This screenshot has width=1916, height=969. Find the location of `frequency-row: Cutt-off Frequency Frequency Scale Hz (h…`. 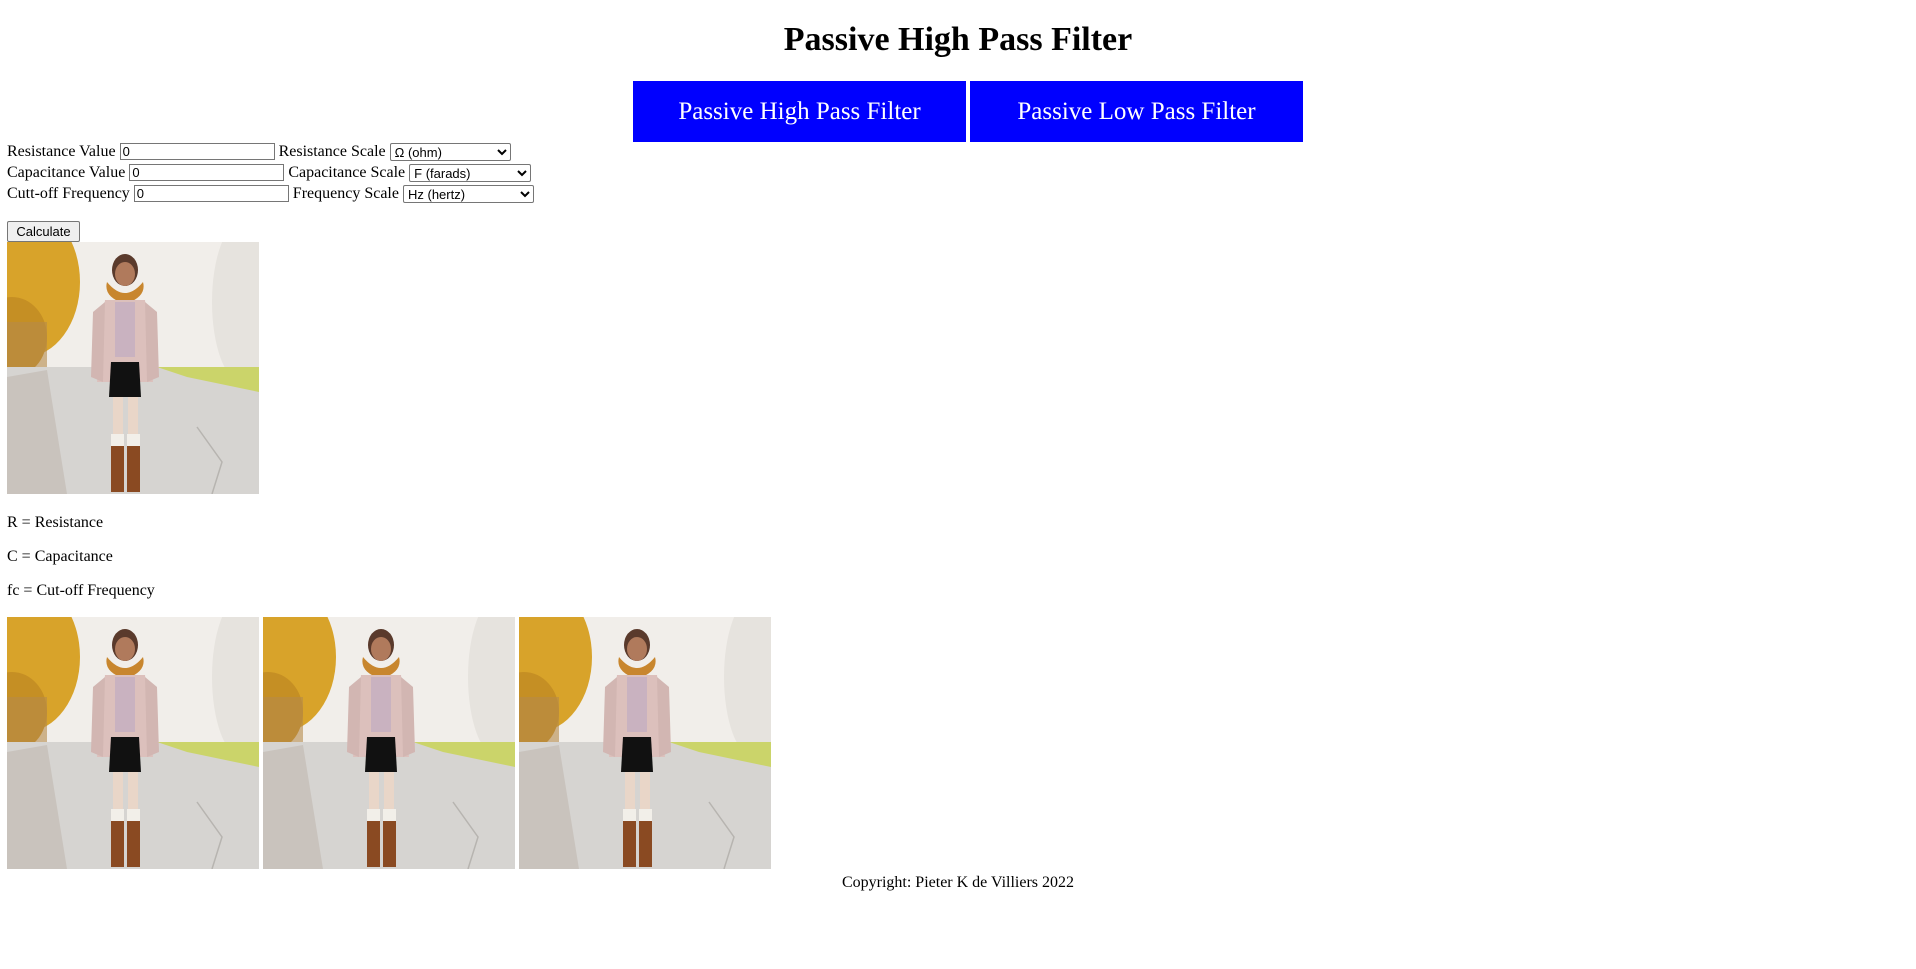

frequency-row: Cutt-off Frequency Frequency Scale Hz (h… is located at coordinates (270, 193).